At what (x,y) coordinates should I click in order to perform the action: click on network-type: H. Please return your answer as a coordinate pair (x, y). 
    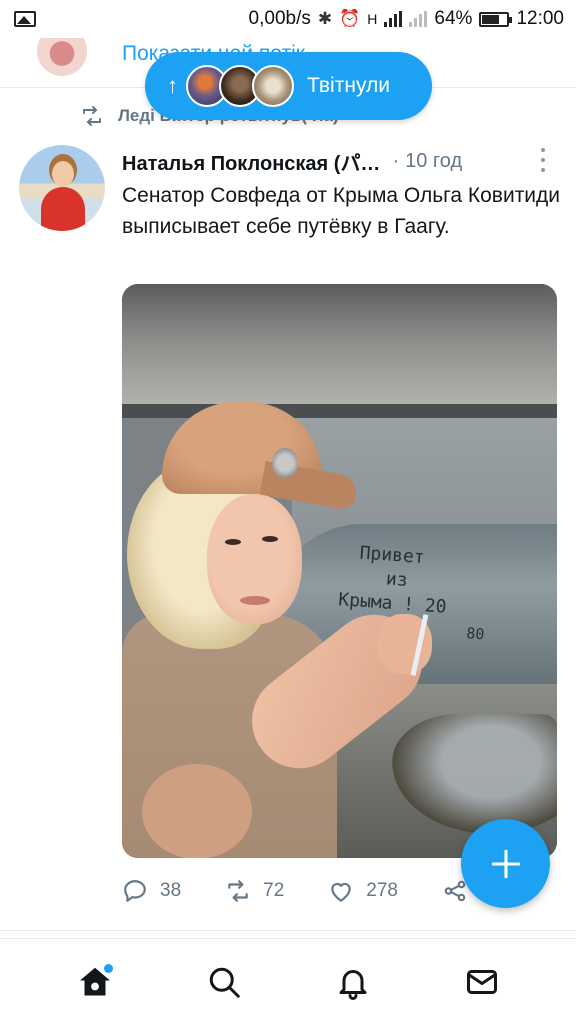
    Looking at the image, I should click on (372, 19).